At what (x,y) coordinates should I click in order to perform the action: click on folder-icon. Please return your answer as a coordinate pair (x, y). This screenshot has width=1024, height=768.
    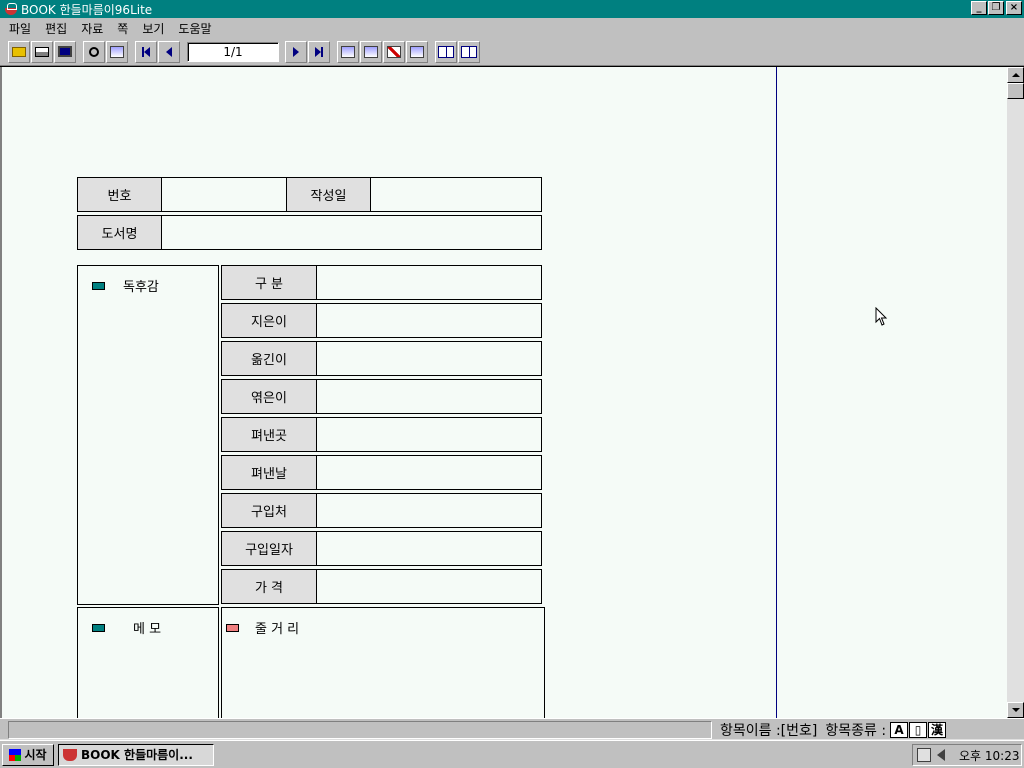
    Looking at the image, I should click on (19, 51).